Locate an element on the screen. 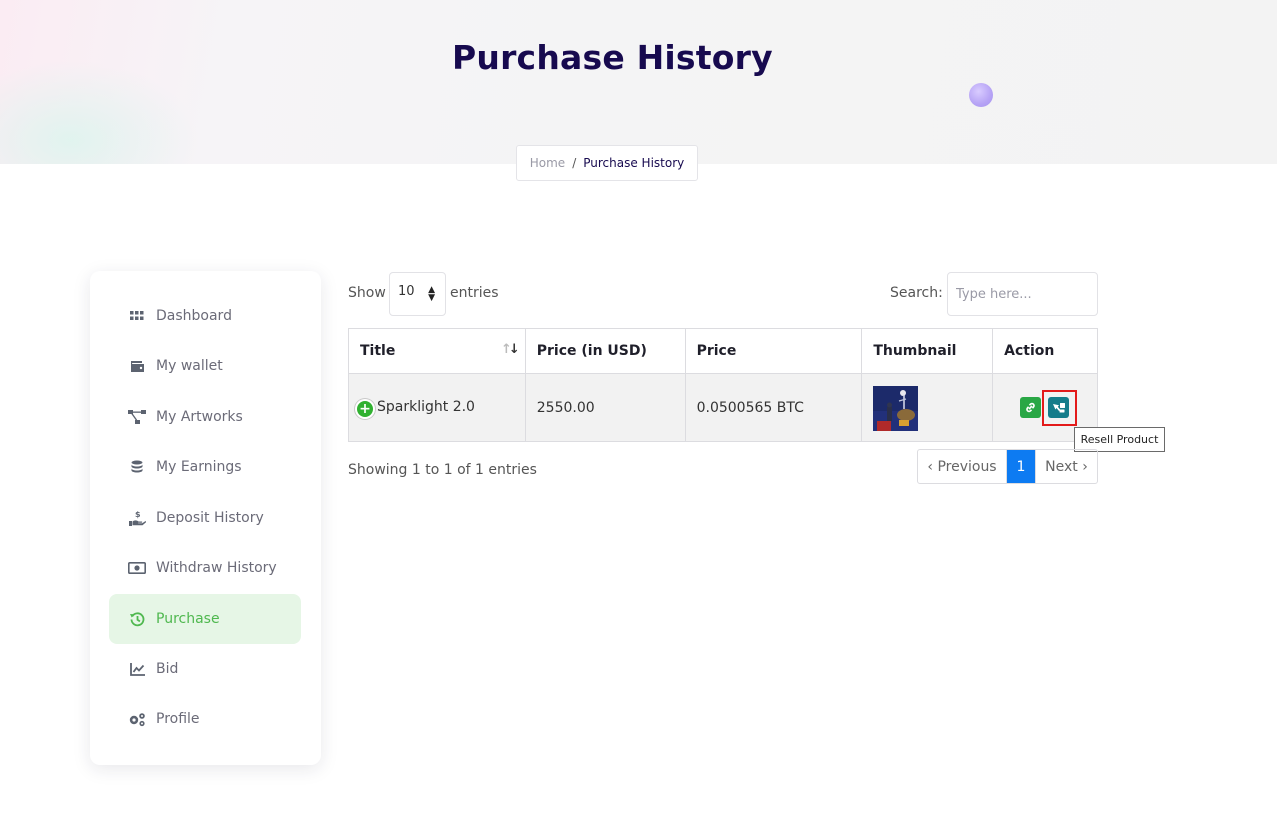 This screenshot has width=1277, height=817. sidebar-item-label: Withdraw History is located at coordinates (216, 568).